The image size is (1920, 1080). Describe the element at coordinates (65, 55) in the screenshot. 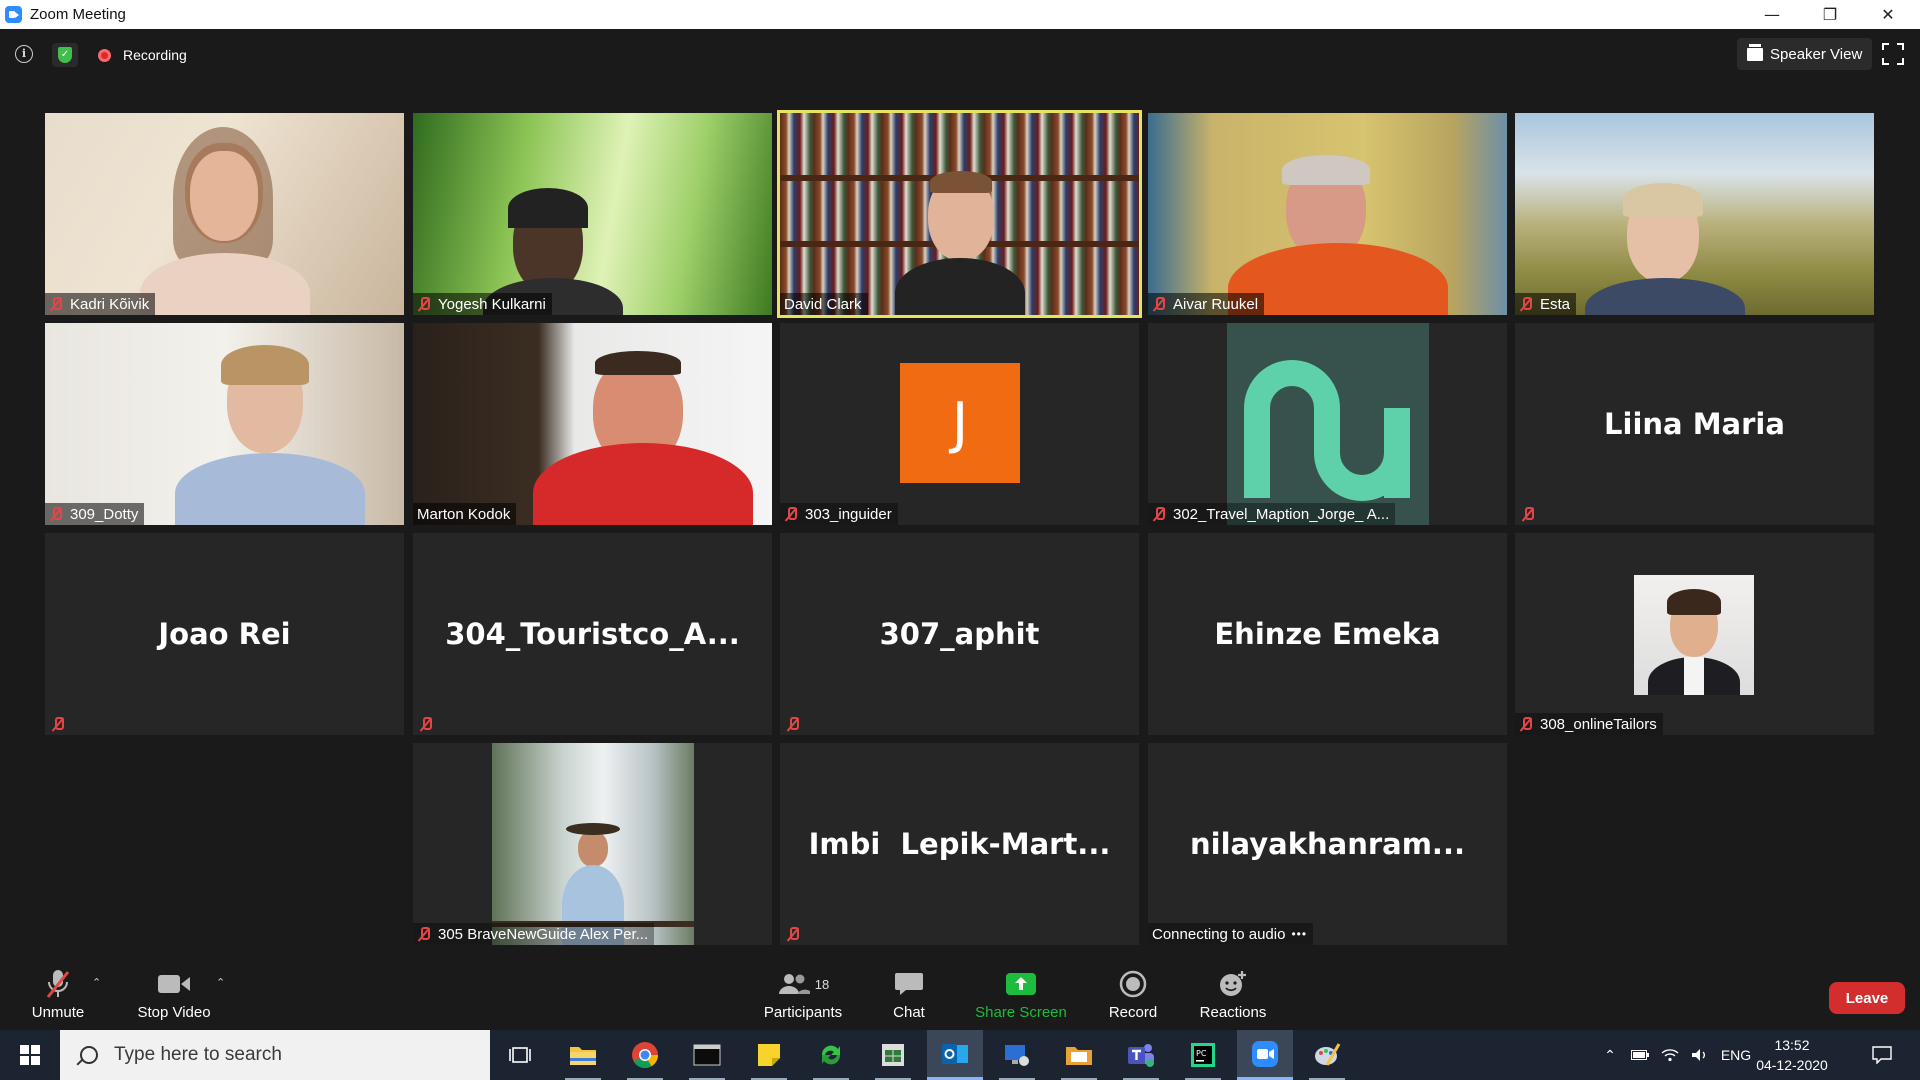

I see `encryption-shield-icon: ✓` at that location.